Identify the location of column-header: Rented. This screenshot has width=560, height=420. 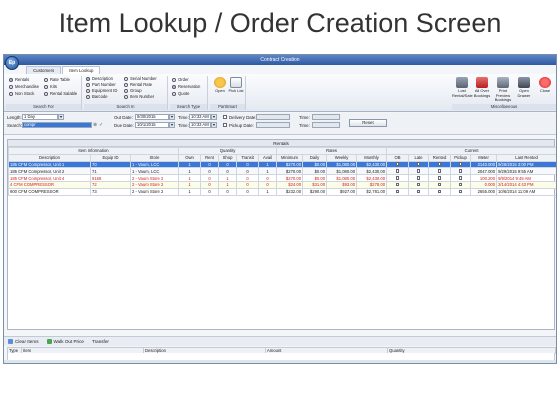
(440, 157).